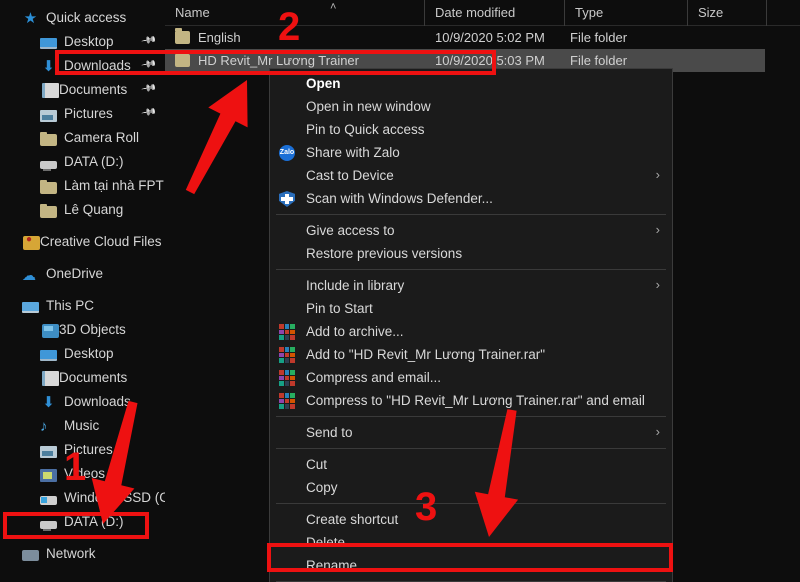  Describe the element at coordinates (82, 402) in the screenshot. I see `sidebar-item-downloads: ⬇ Downloads` at that location.